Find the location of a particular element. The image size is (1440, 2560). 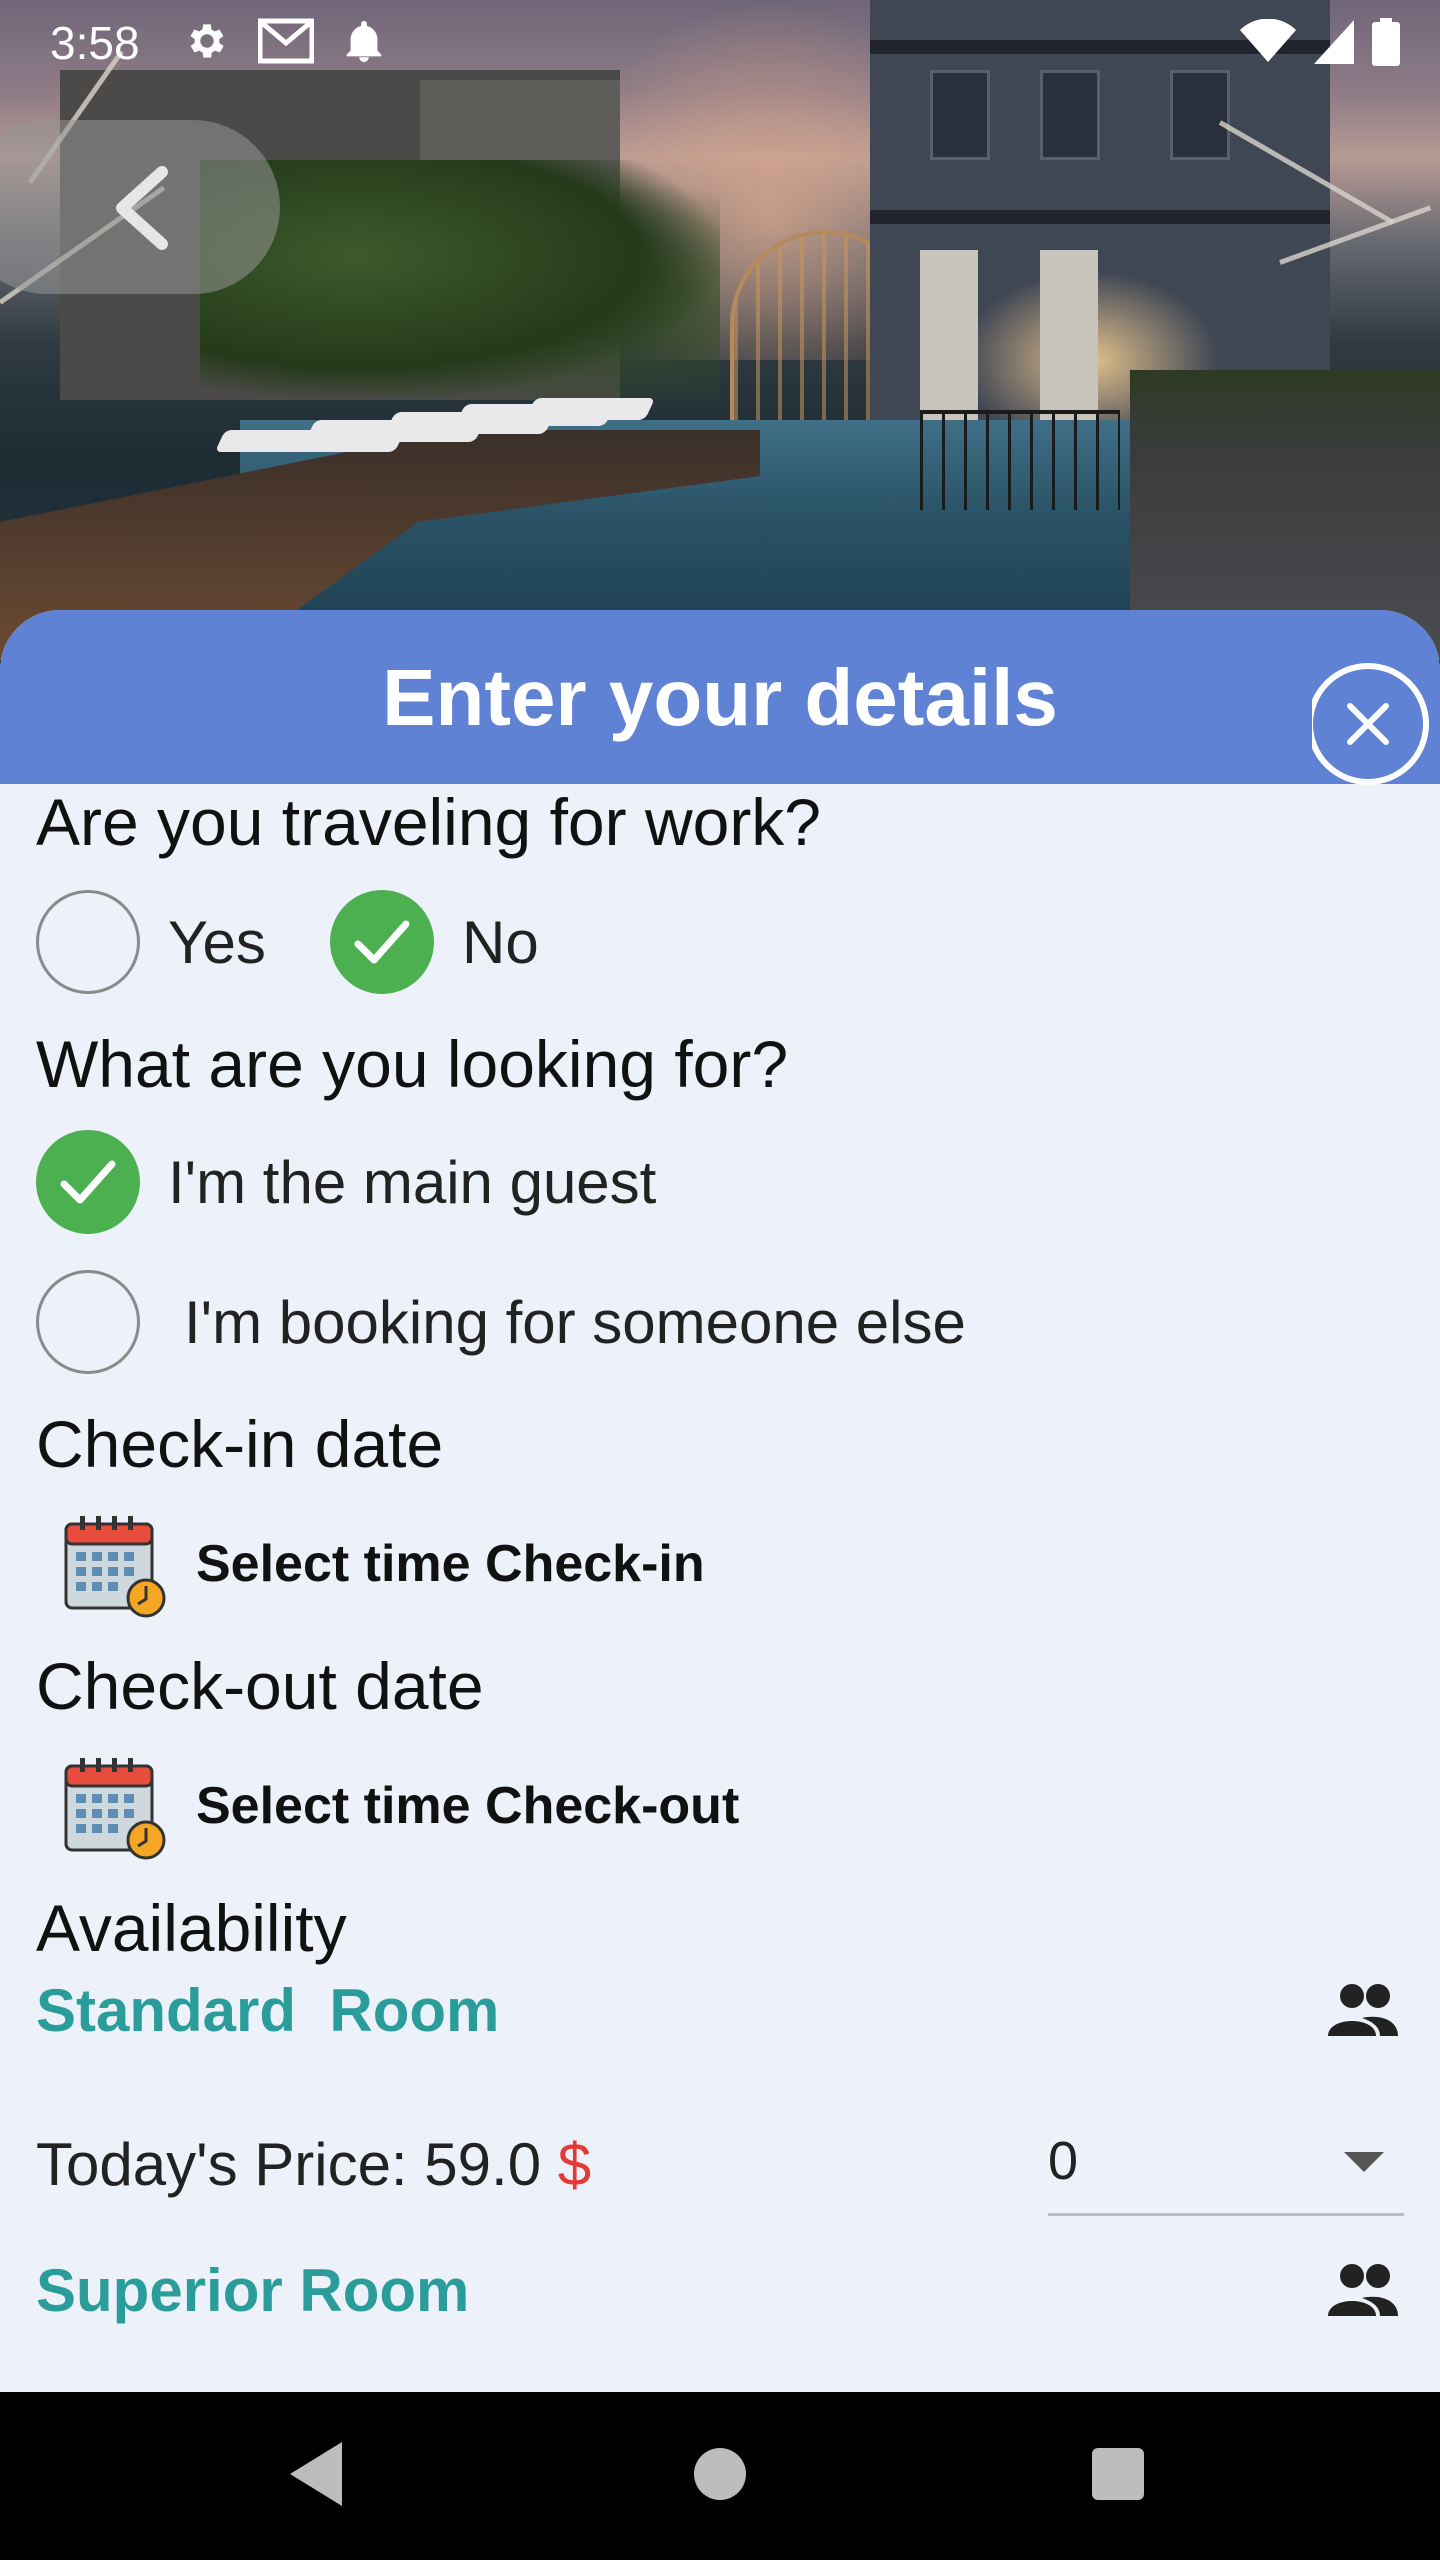

price-value: 59.0 is located at coordinates (483, 2164).